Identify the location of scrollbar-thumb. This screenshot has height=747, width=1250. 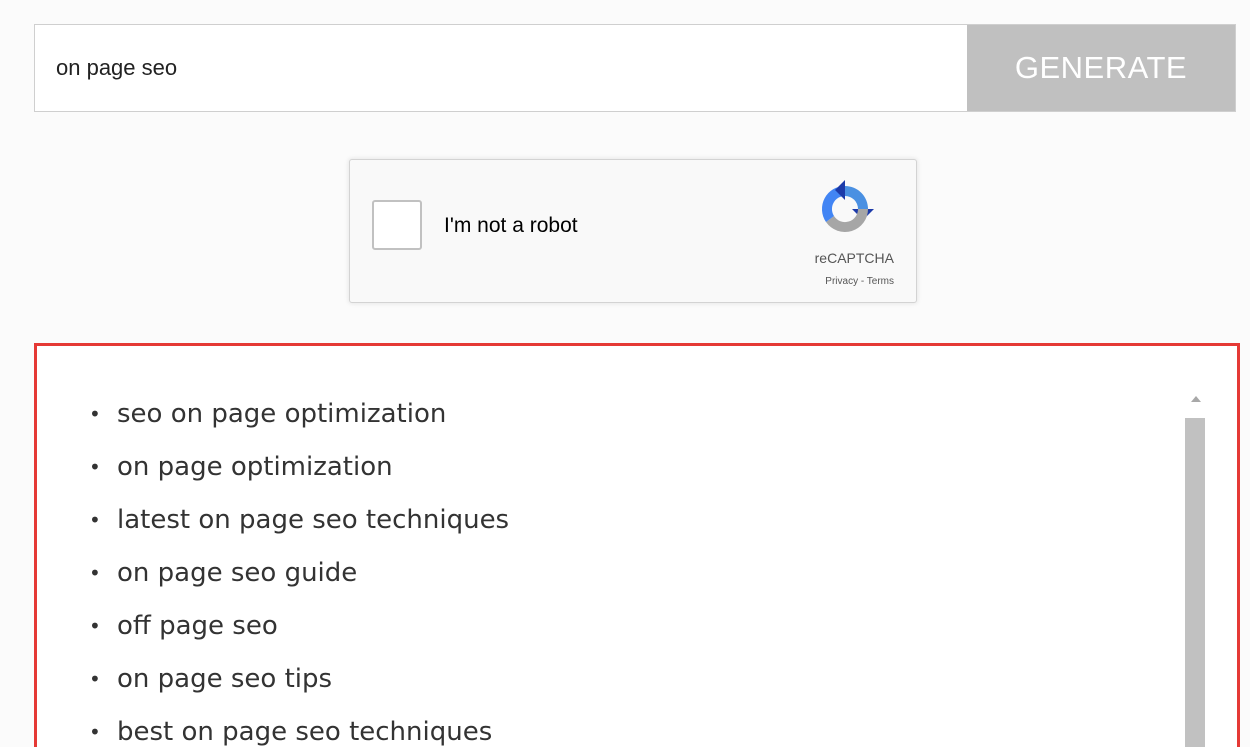
(1195, 582).